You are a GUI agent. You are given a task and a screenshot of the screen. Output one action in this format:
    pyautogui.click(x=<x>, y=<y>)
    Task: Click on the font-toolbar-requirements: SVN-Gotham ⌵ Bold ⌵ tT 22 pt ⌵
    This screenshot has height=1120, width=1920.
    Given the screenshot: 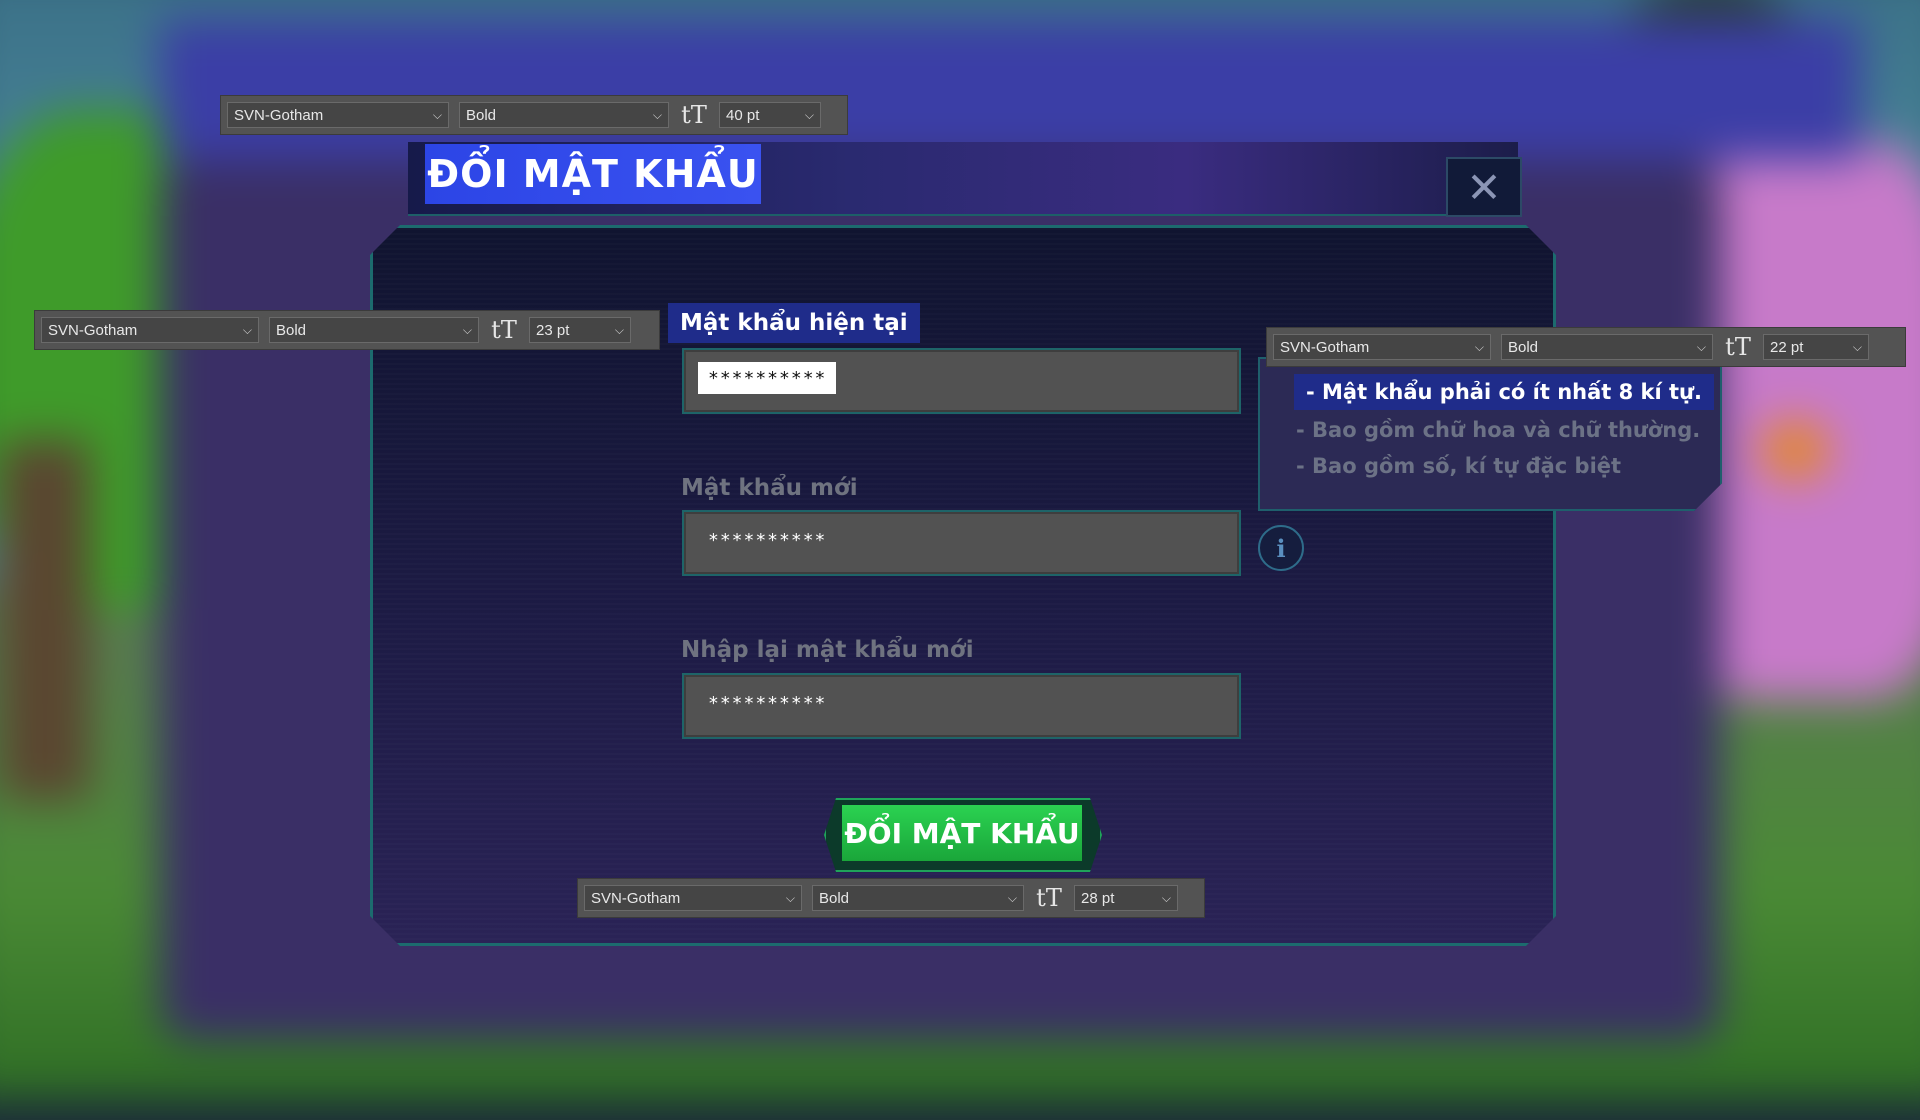 What is the action you would take?
    pyautogui.click(x=1586, y=347)
    